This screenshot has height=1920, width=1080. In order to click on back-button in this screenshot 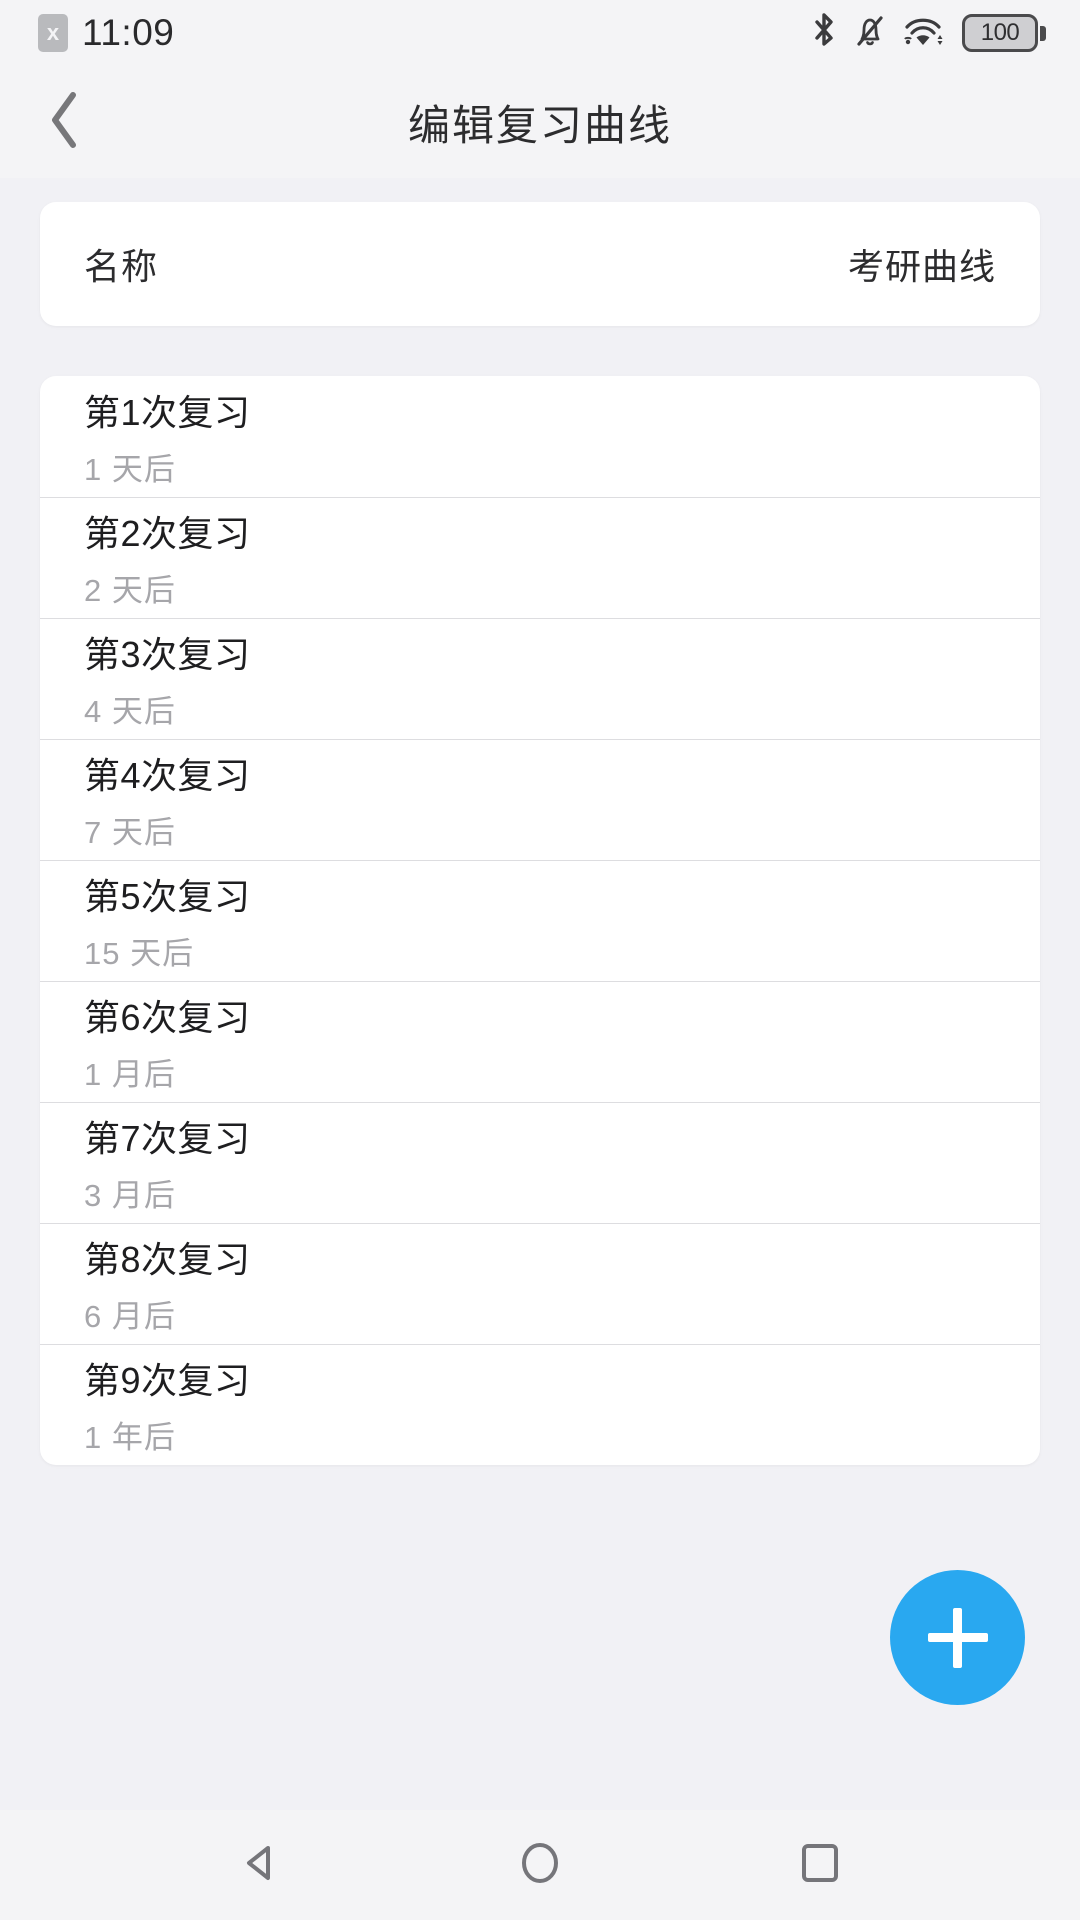, I will do `click(65, 122)`.